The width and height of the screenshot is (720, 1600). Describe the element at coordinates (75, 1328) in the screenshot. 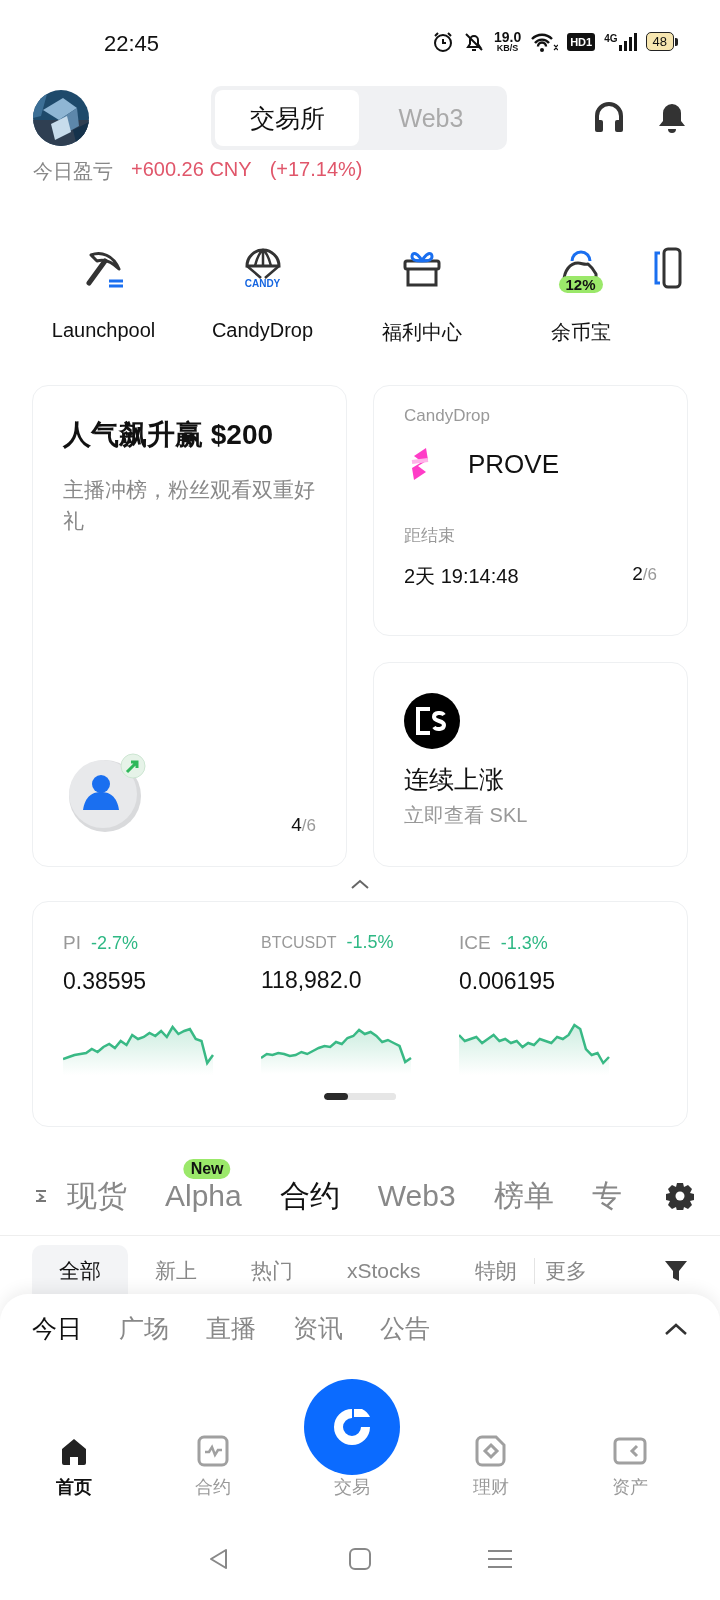

I see `feed-tab: 今日` at that location.